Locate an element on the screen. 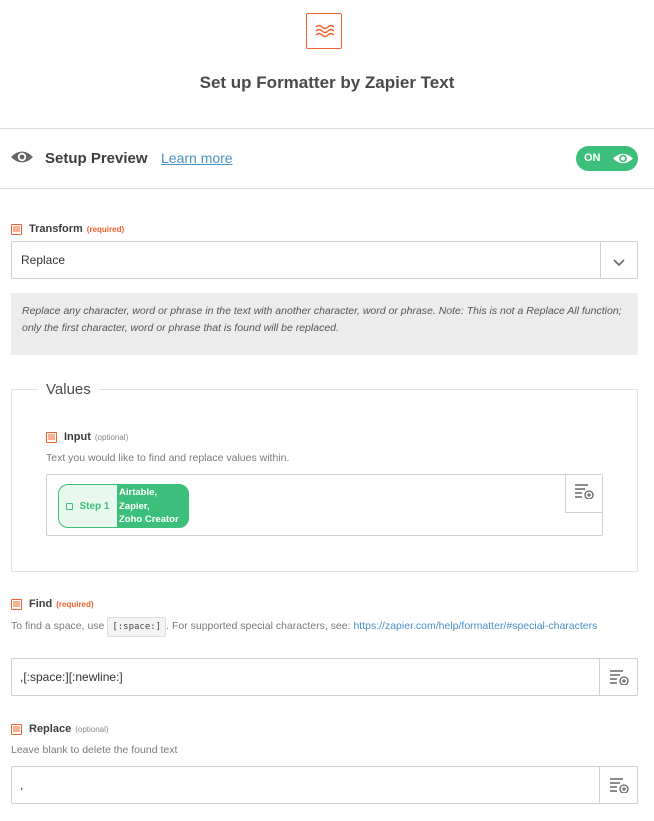 The height and width of the screenshot is (821, 654). replace-field: , is located at coordinates (324, 785).